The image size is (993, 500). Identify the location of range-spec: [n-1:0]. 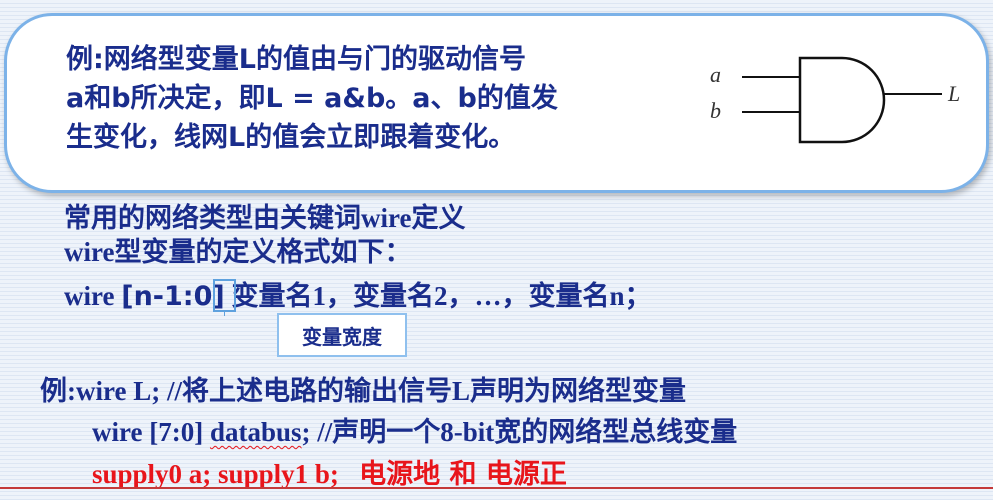
(173, 296).